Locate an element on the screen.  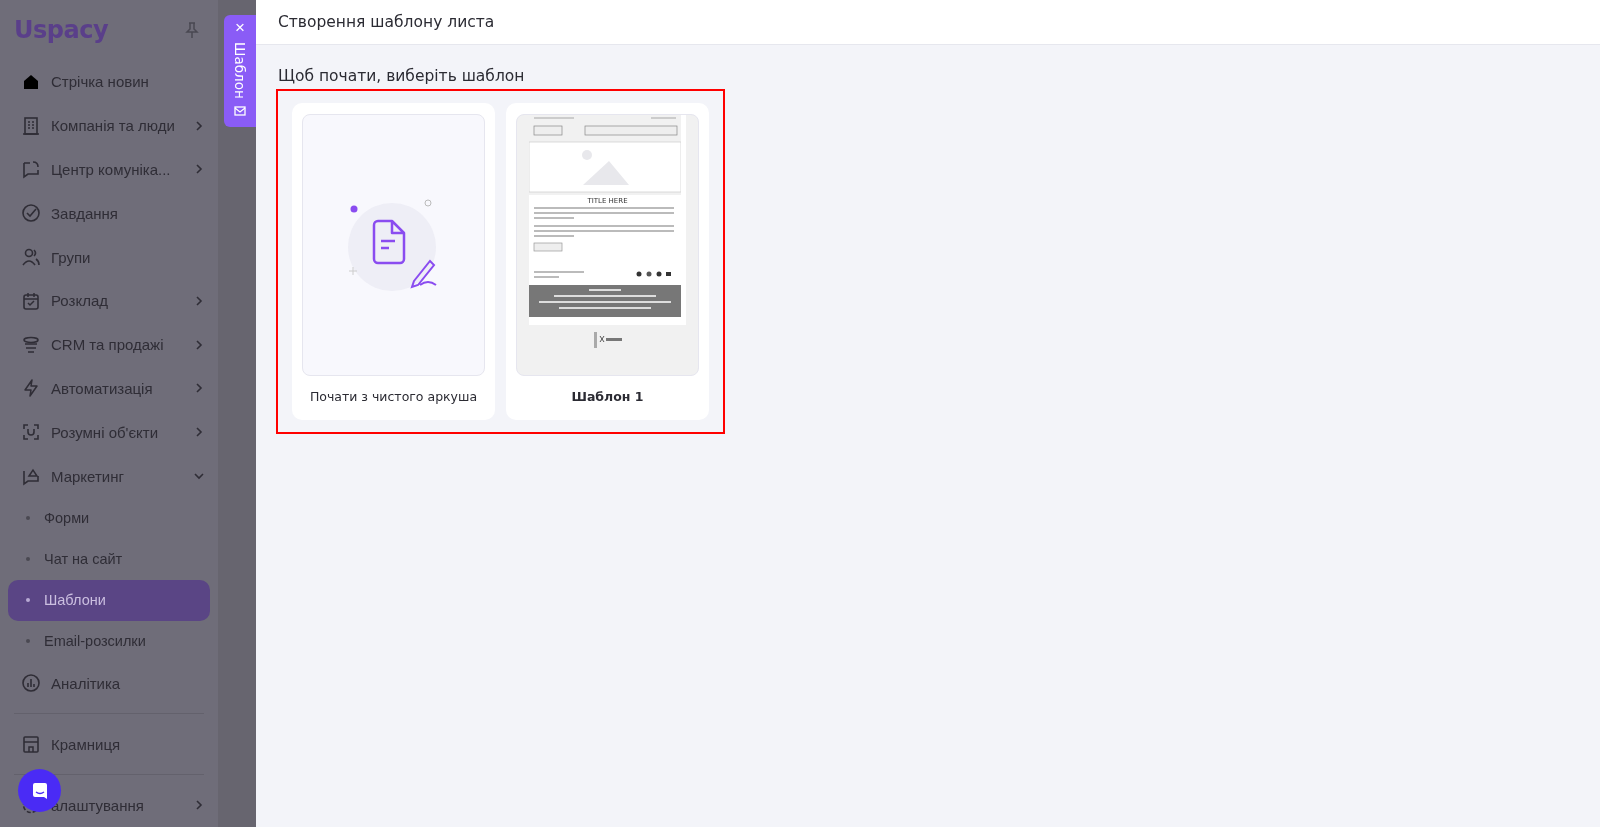
sidebar-item: Стрічка новин is located at coordinates (109, 81).